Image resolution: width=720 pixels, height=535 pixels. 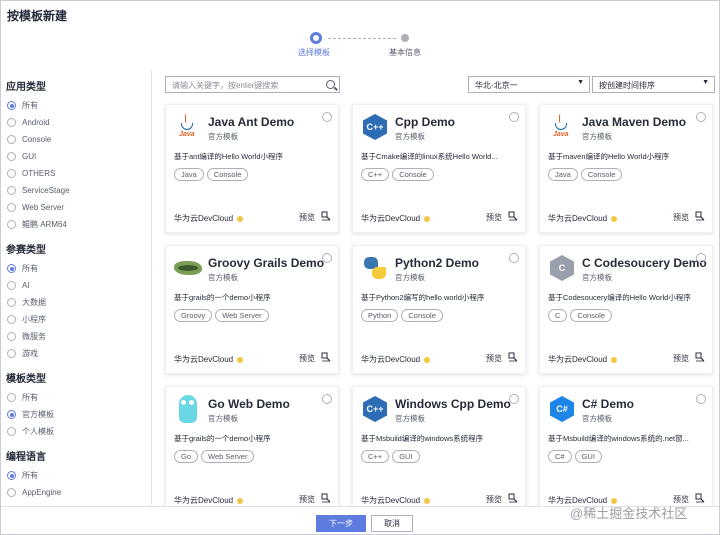 What do you see at coordinates (634, 122) in the screenshot?
I see `template-name: Java Maven Demo` at bounding box center [634, 122].